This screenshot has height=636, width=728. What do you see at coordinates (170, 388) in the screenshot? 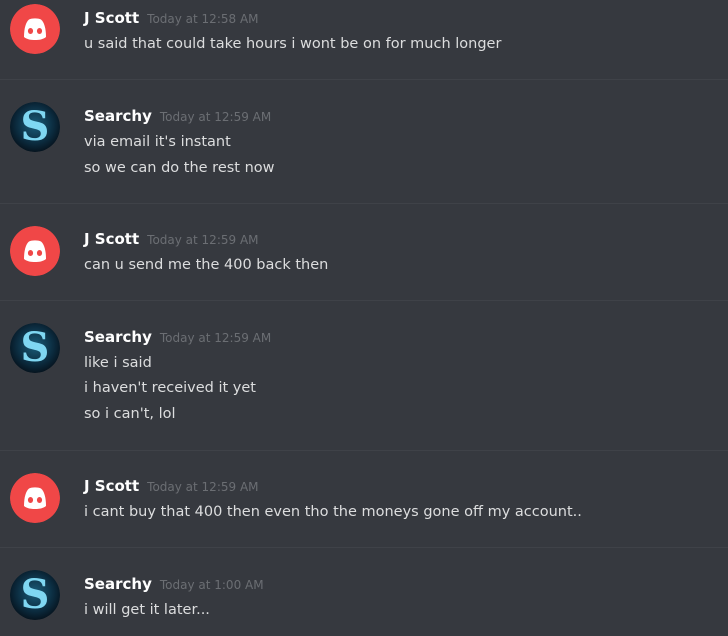
I see `message-text: i haven't received it yet` at bounding box center [170, 388].